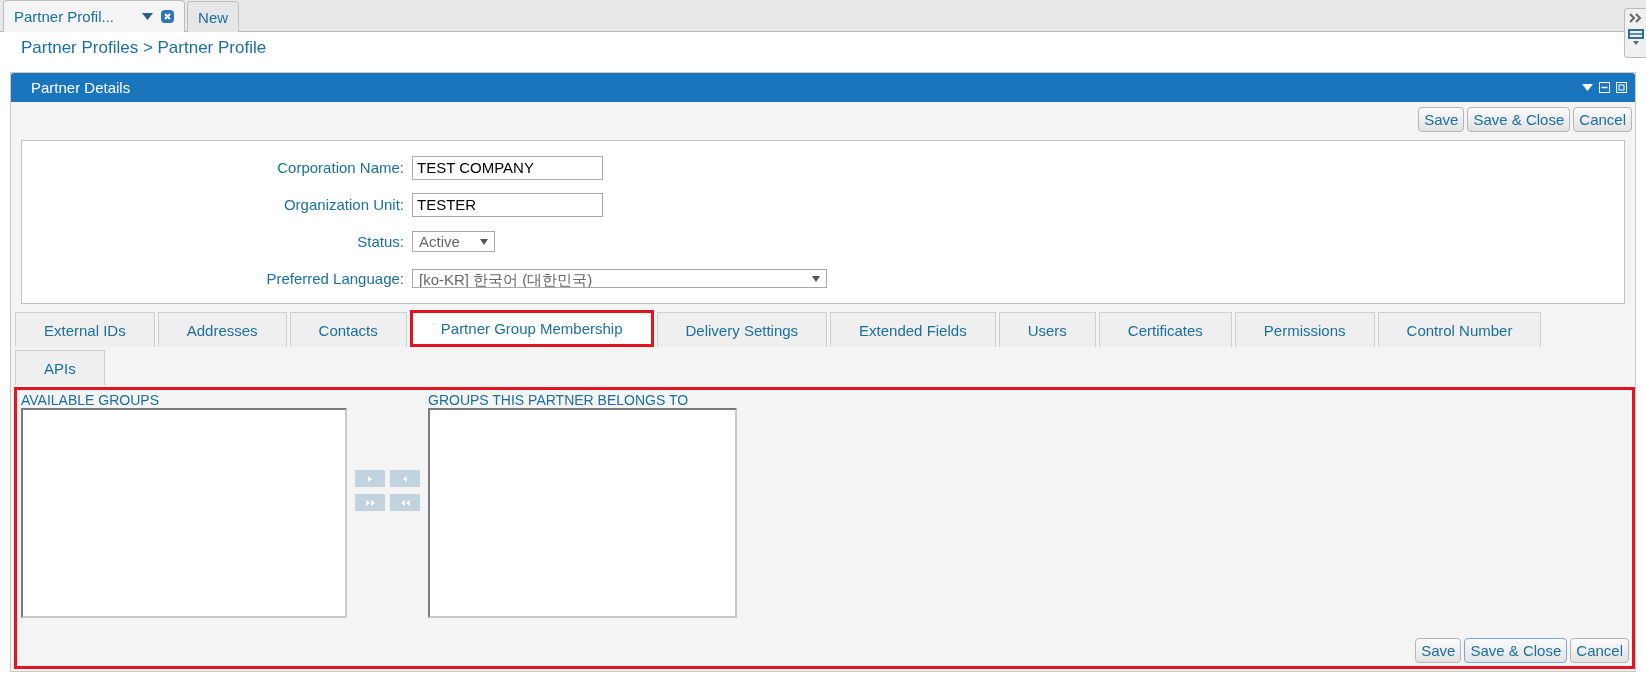  I want to click on text-field: TESTER, so click(507, 204).